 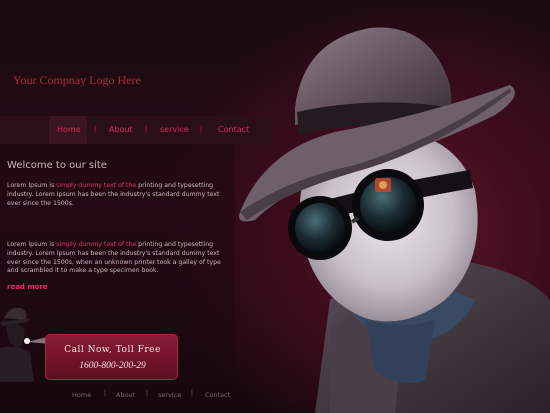 What do you see at coordinates (27, 287) in the screenshot?
I see `read-more-link: read more` at bounding box center [27, 287].